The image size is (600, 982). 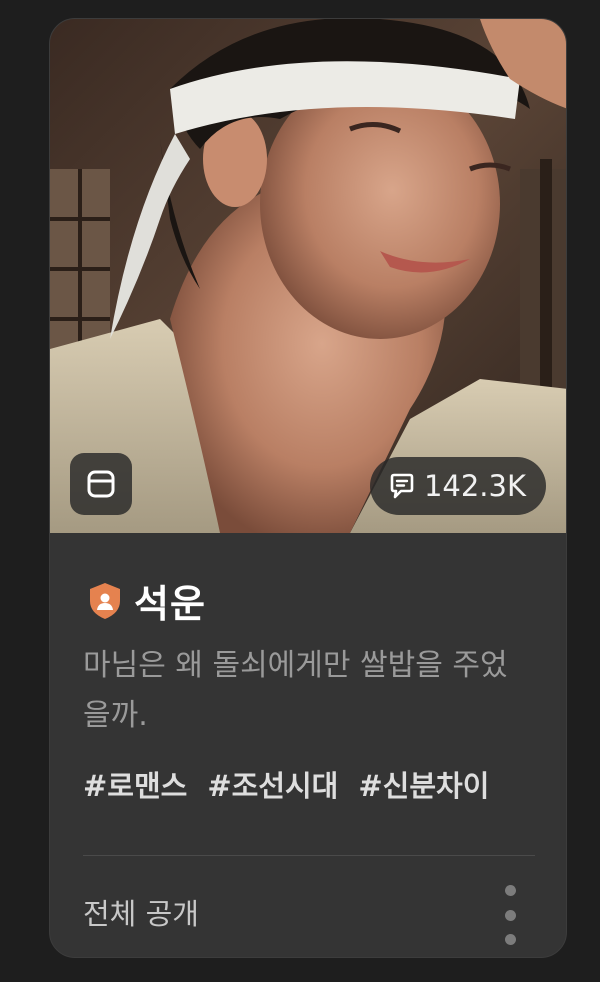 I want to click on tag-class-difference: #신분차이, so click(x=423, y=784).